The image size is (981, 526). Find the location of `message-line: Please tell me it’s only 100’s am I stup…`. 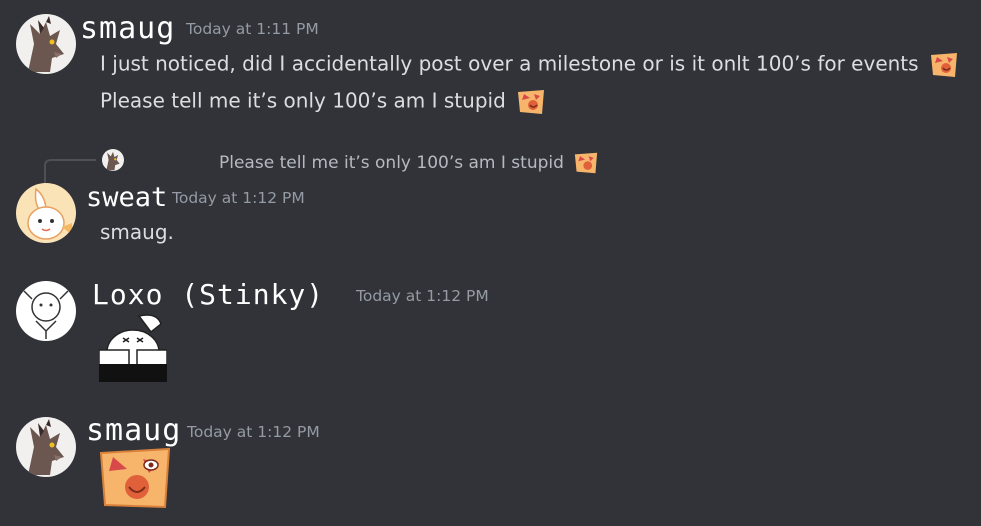

message-line: Please tell me it’s only 100’s am I stup… is located at coordinates (323, 102).